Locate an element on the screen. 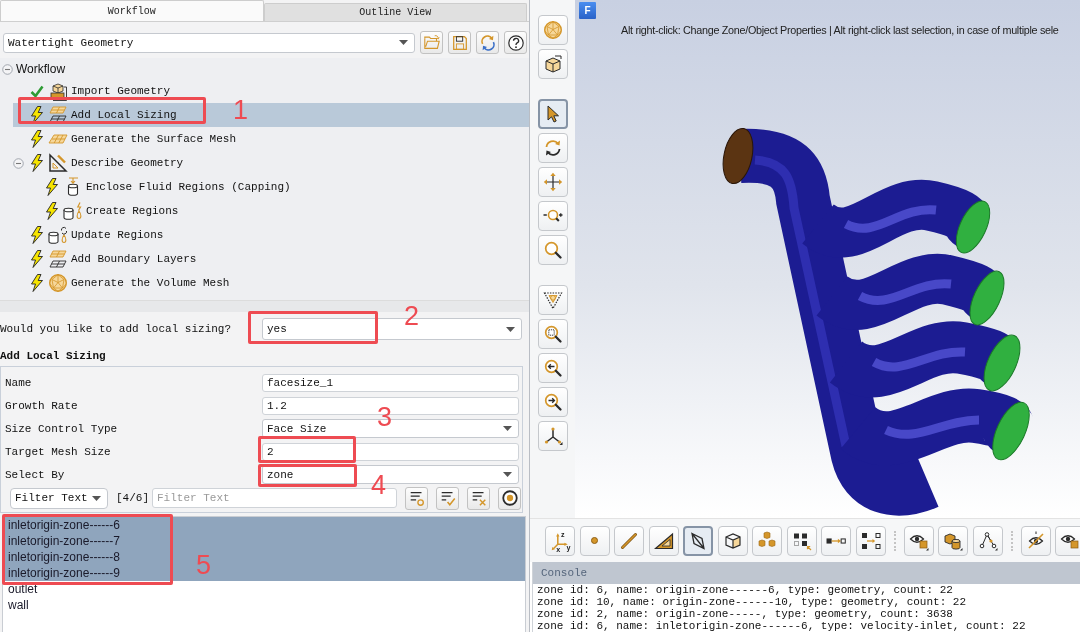 The width and height of the screenshot is (1080, 632). annotation-number: 1 is located at coordinates (241, 110).